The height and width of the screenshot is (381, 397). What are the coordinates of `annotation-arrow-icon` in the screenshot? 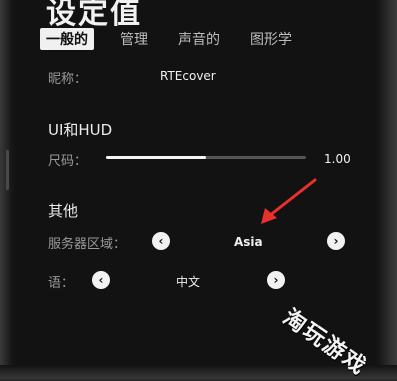 It's located at (289, 201).